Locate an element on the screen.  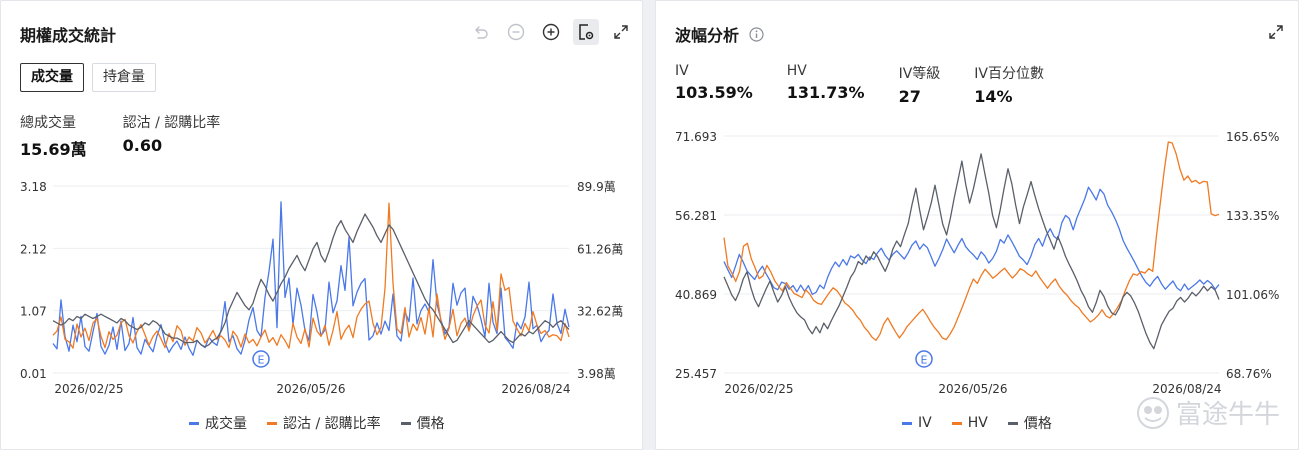
y-left-tick-label: 56.281 is located at coordinates (696, 216).